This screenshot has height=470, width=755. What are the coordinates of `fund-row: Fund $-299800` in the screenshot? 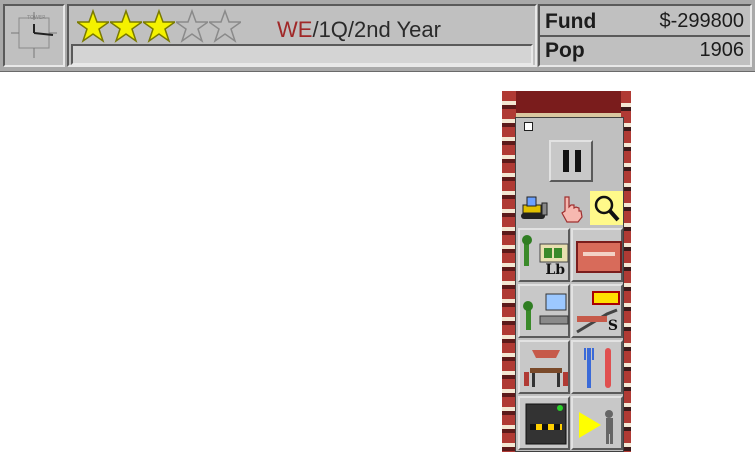 It's located at (645, 21).